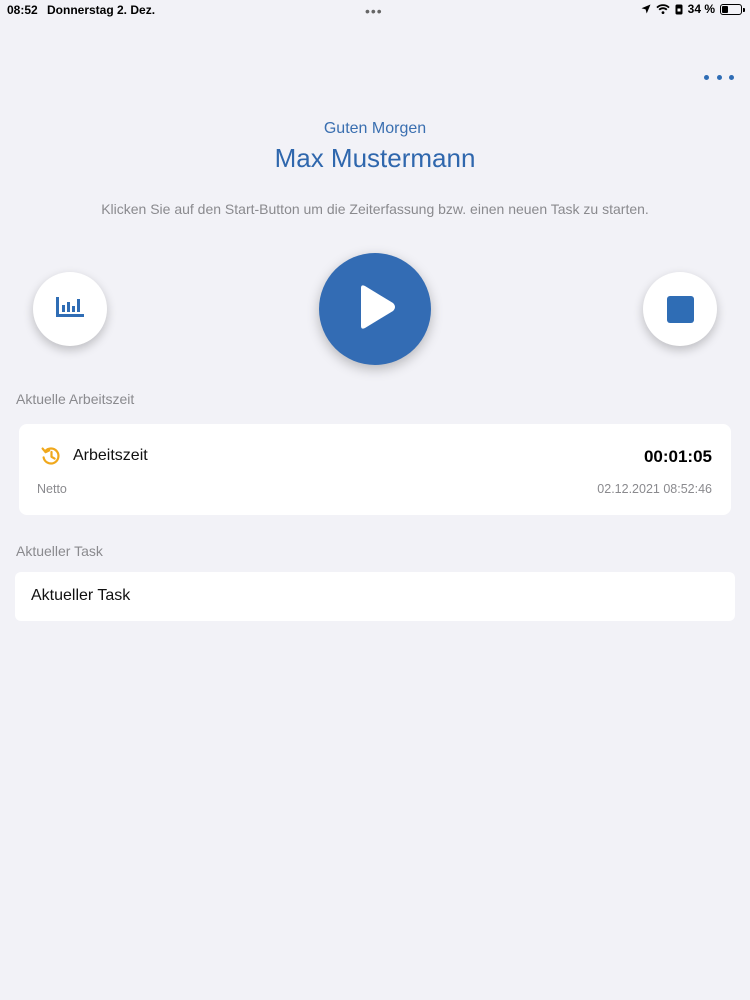 The height and width of the screenshot is (1000, 750). What do you see at coordinates (679, 9) in the screenshot?
I see `lock-rotation-icon` at bounding box center [679, 9].